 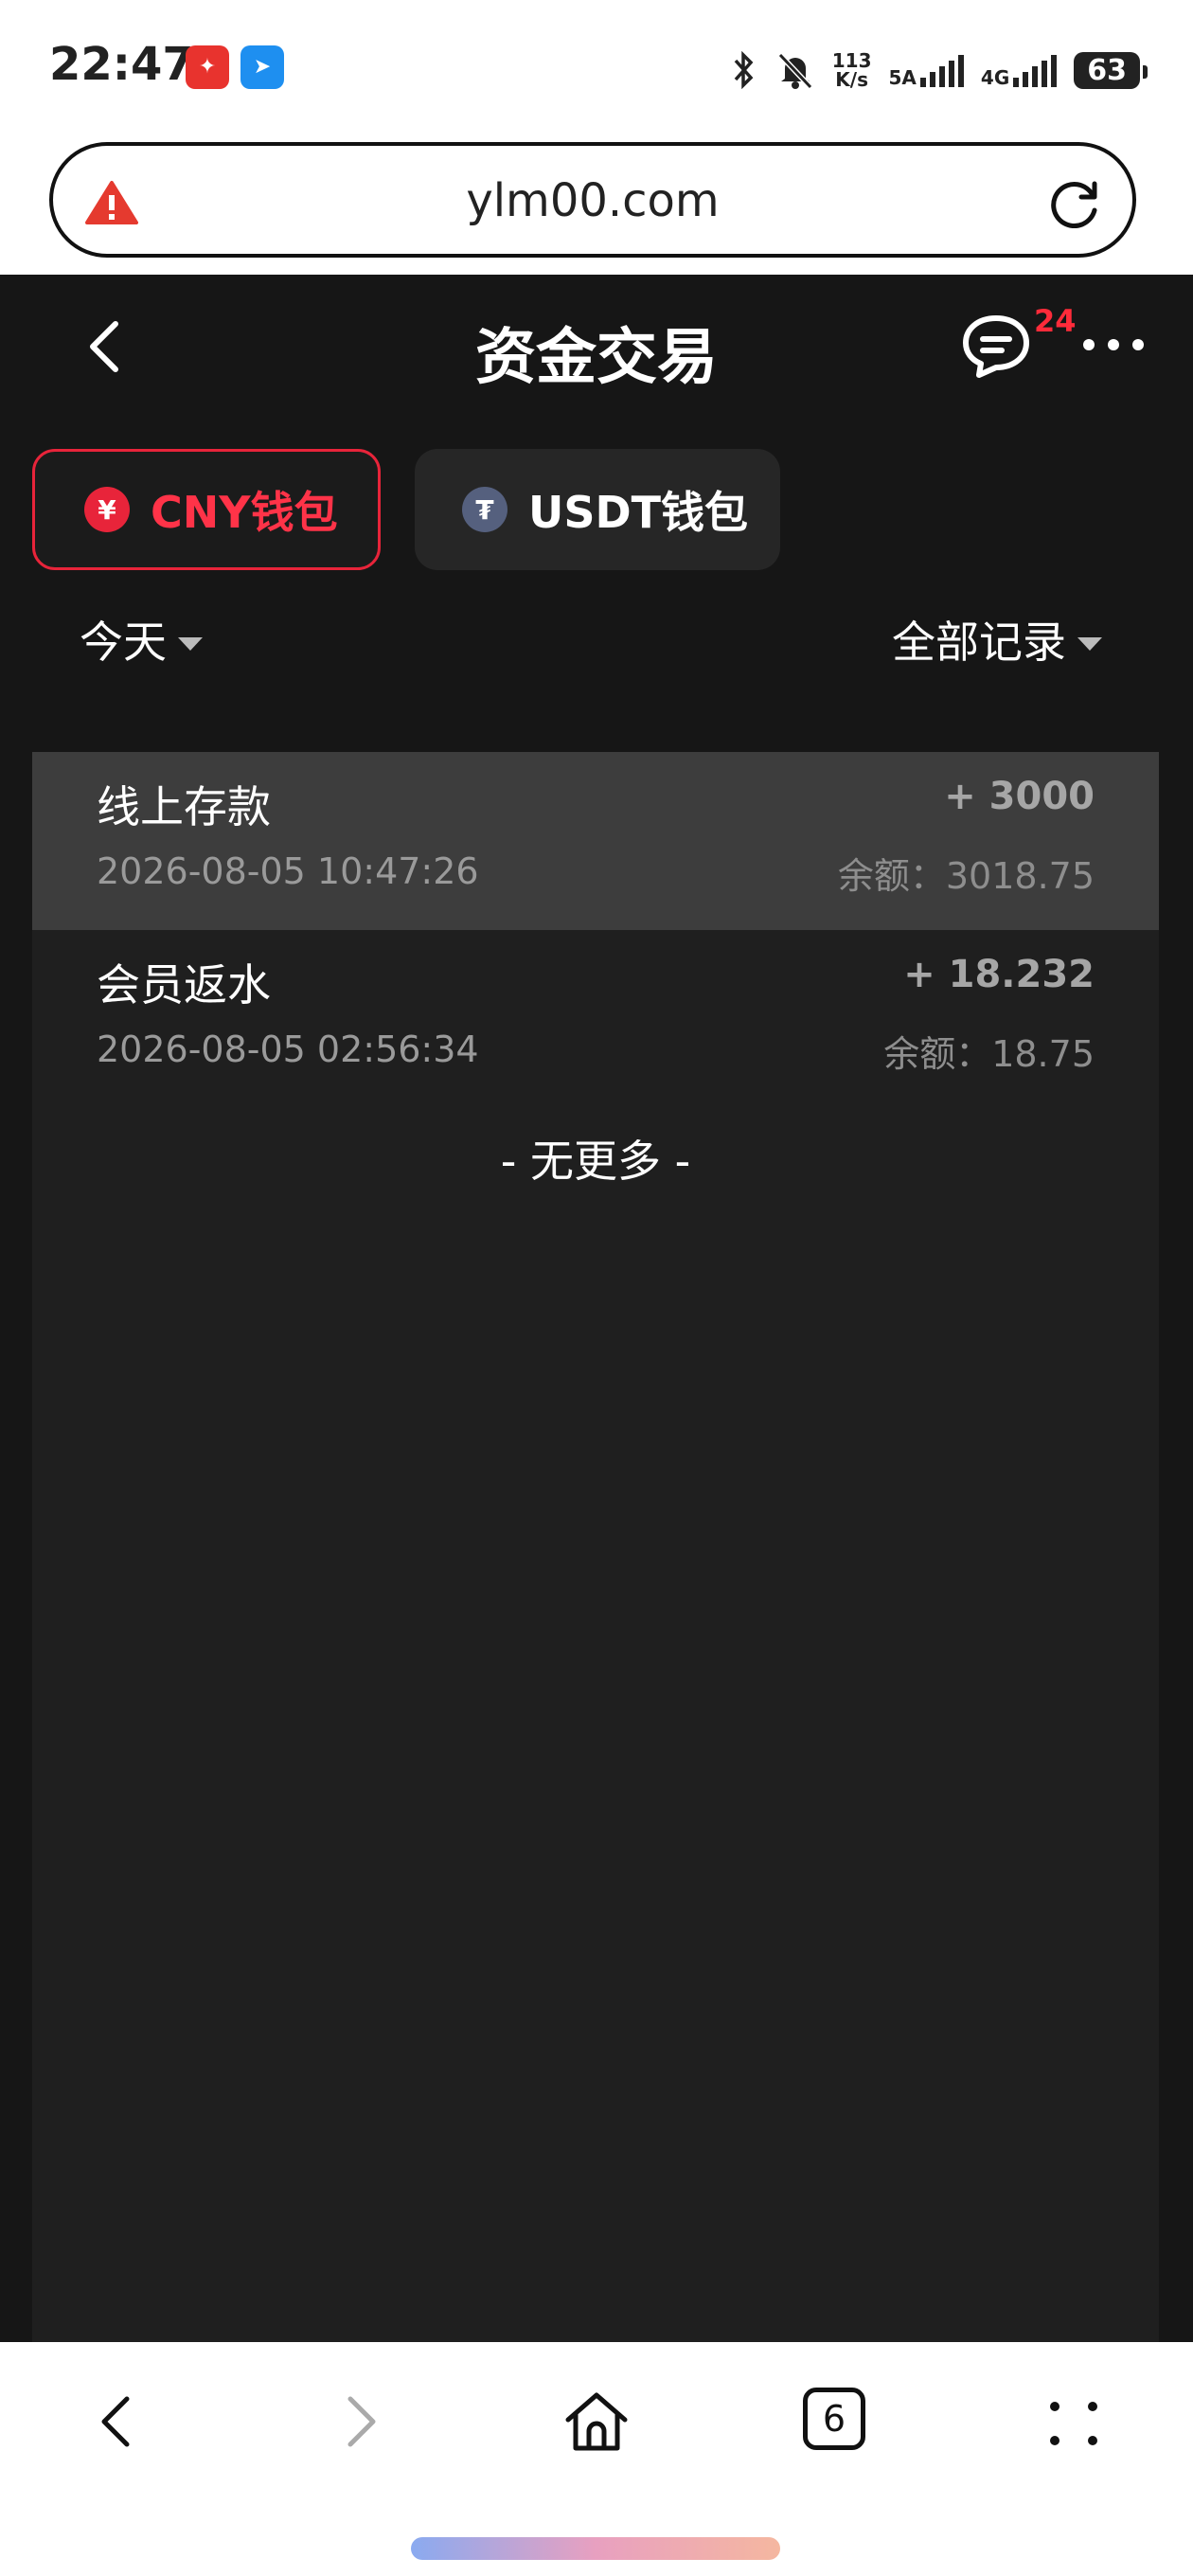 What do you see at coordinates (996, 346) in the screenshot?
I see `message-icon` at bounding box center [996, 346].